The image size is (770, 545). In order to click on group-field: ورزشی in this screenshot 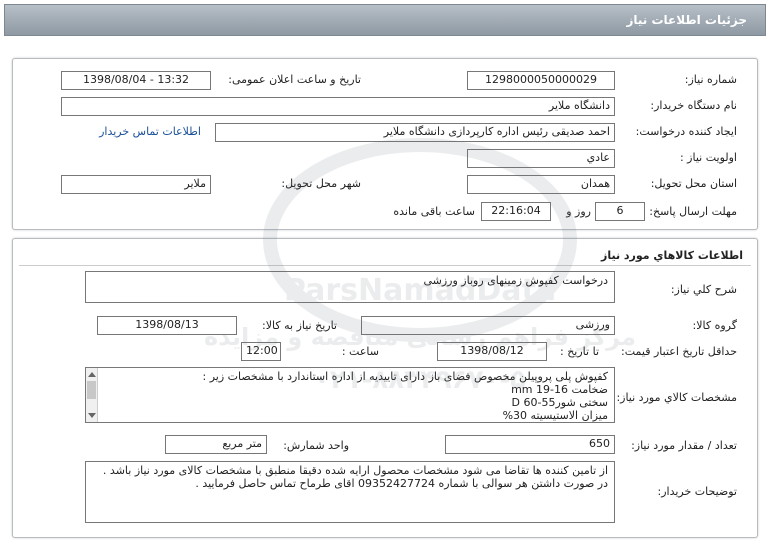, I will do `click(488, 325)`.